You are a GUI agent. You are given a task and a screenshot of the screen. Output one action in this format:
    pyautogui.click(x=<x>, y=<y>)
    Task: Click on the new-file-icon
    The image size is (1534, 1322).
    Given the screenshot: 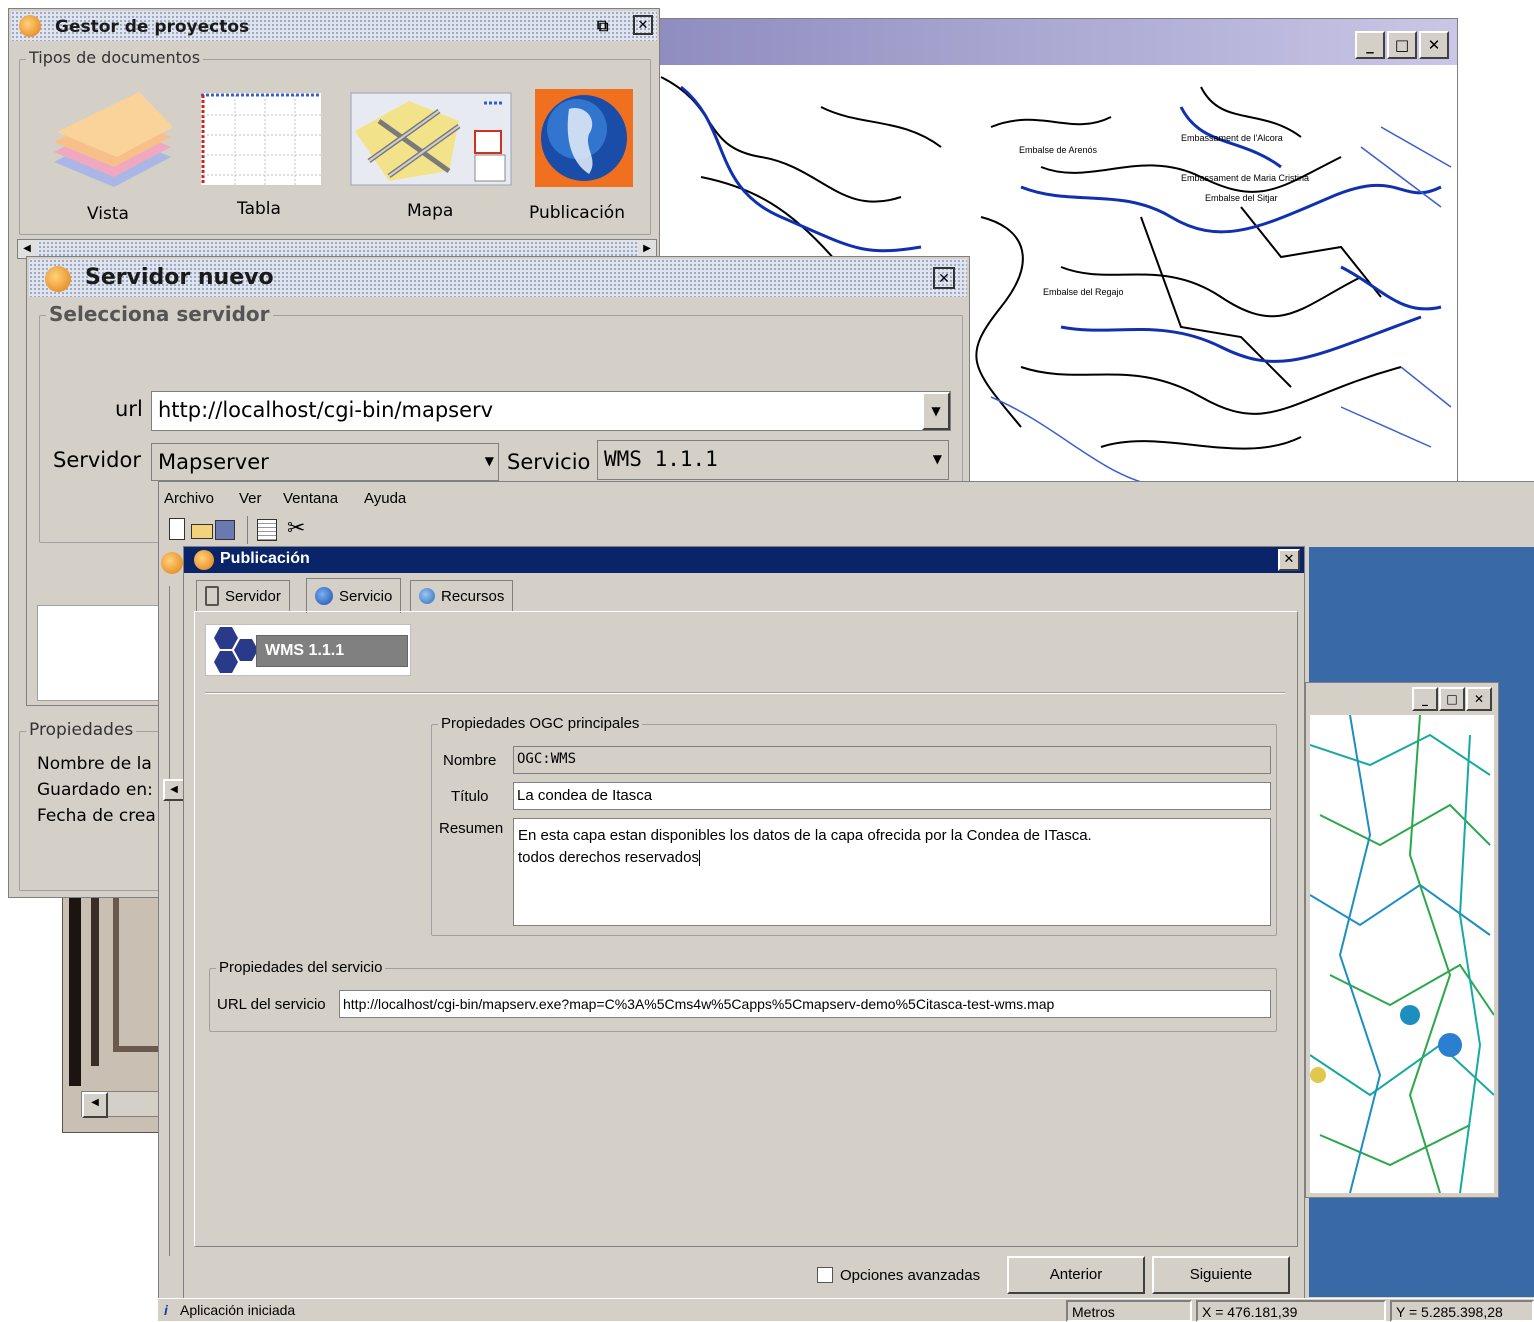 What is the action you would take?
    pyautogui.click(x=177, y=529)
    